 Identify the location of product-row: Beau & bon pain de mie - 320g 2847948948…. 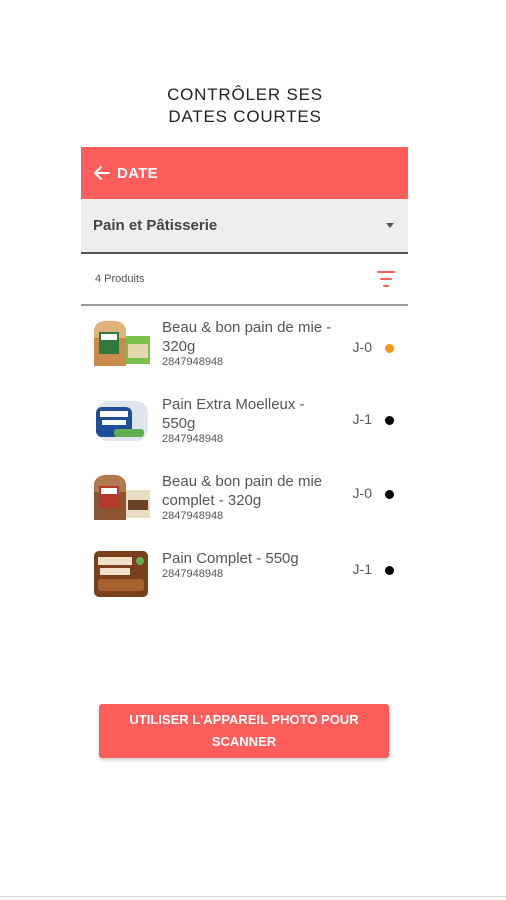
(244, 354).